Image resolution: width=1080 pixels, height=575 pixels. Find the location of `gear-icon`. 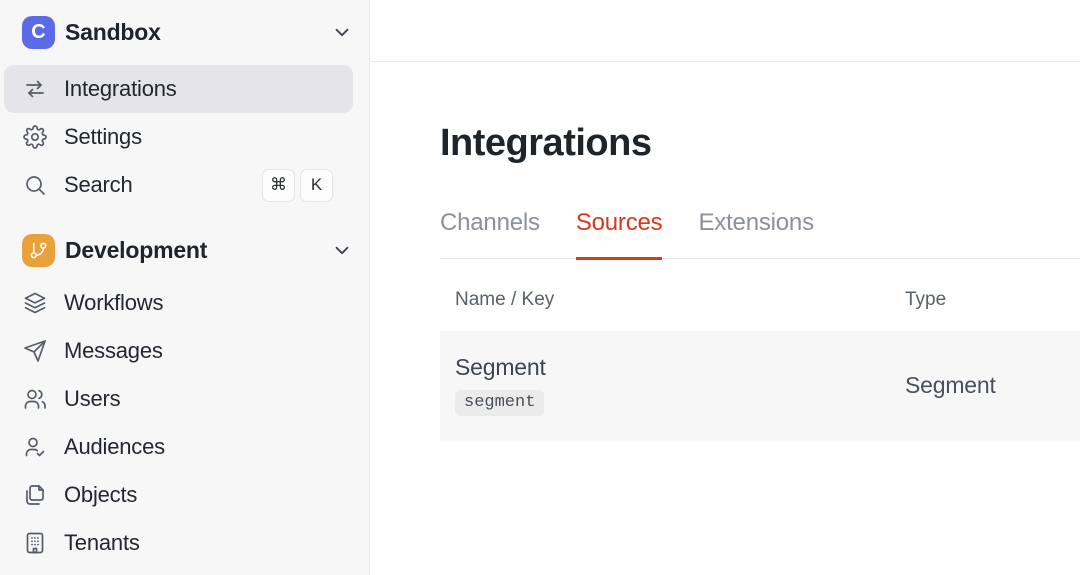

gear-icon is located at coordinates (35, 137).